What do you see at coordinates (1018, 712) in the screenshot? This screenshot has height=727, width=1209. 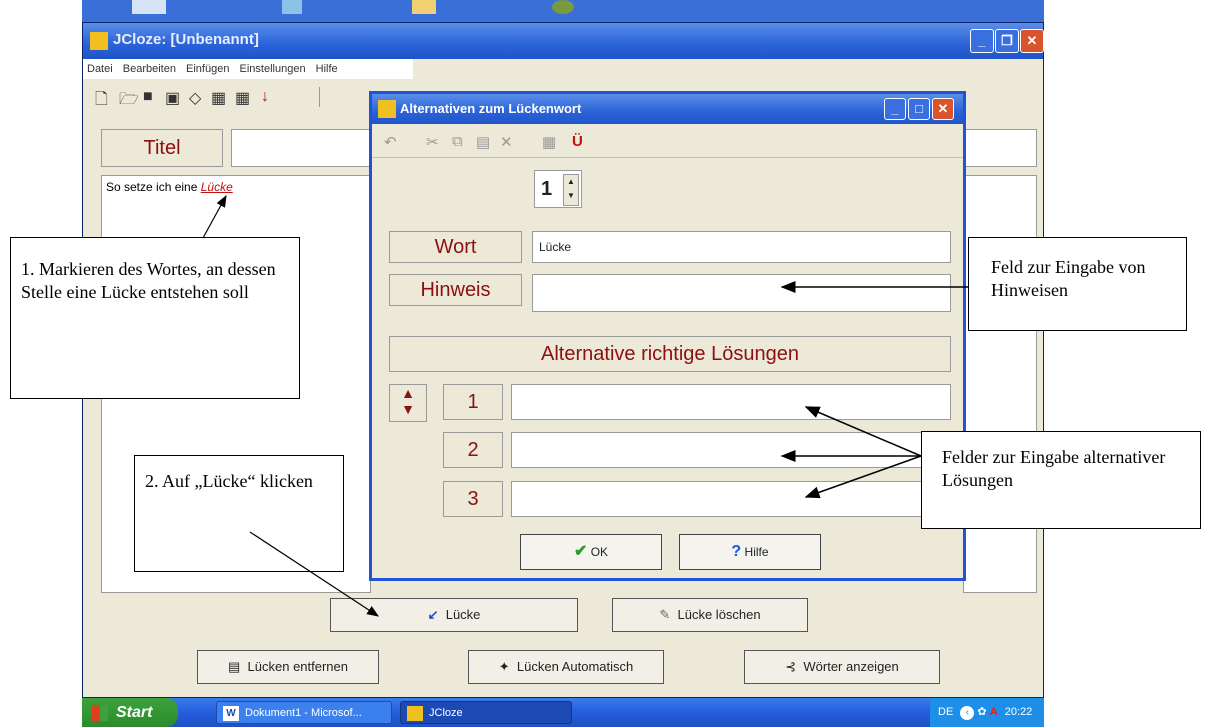 I see `clock: 20:22` at bounding box center [1018, 712].